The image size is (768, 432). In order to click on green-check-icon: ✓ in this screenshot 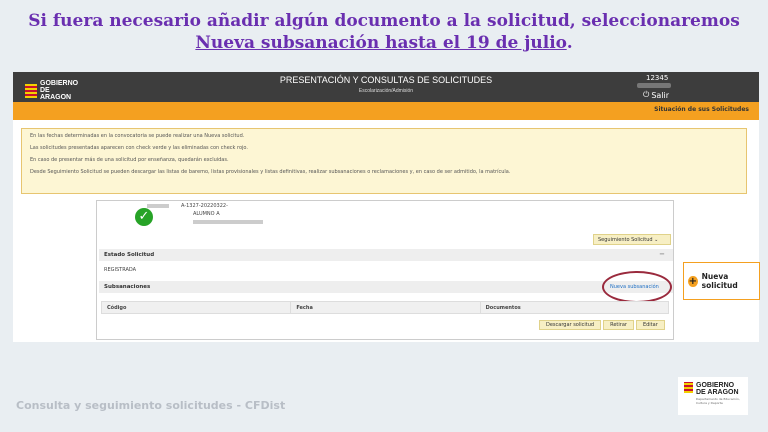, I will do `click(144, 217)`.